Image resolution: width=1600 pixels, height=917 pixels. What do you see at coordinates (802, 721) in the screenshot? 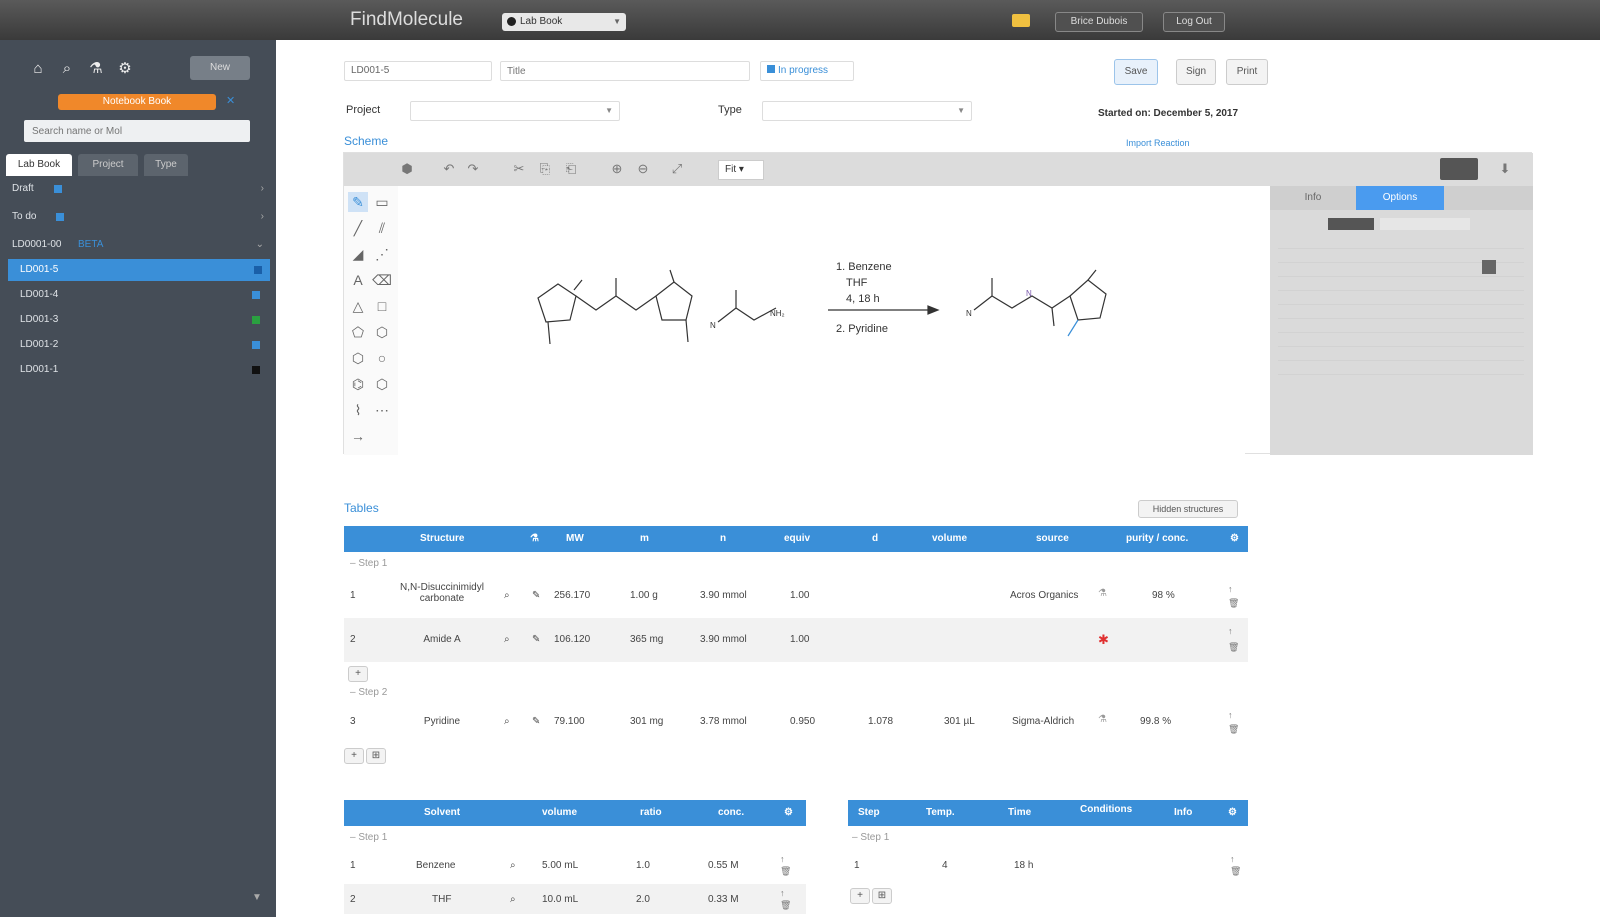
I see `reagent-equiv: 0.950` at bounding box center [802, 721].